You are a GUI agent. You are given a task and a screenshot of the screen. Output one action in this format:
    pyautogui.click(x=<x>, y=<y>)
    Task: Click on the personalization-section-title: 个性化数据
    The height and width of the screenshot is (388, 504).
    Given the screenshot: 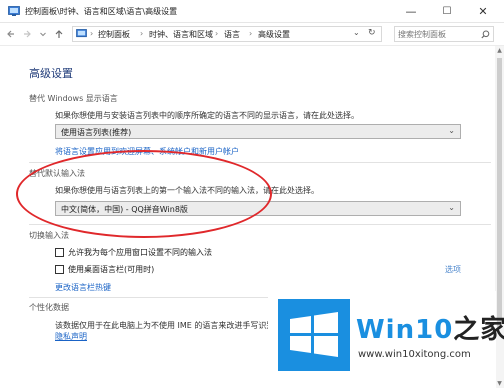 What is the action you would take?
    pyautogui.click(x=49, y=307)
    